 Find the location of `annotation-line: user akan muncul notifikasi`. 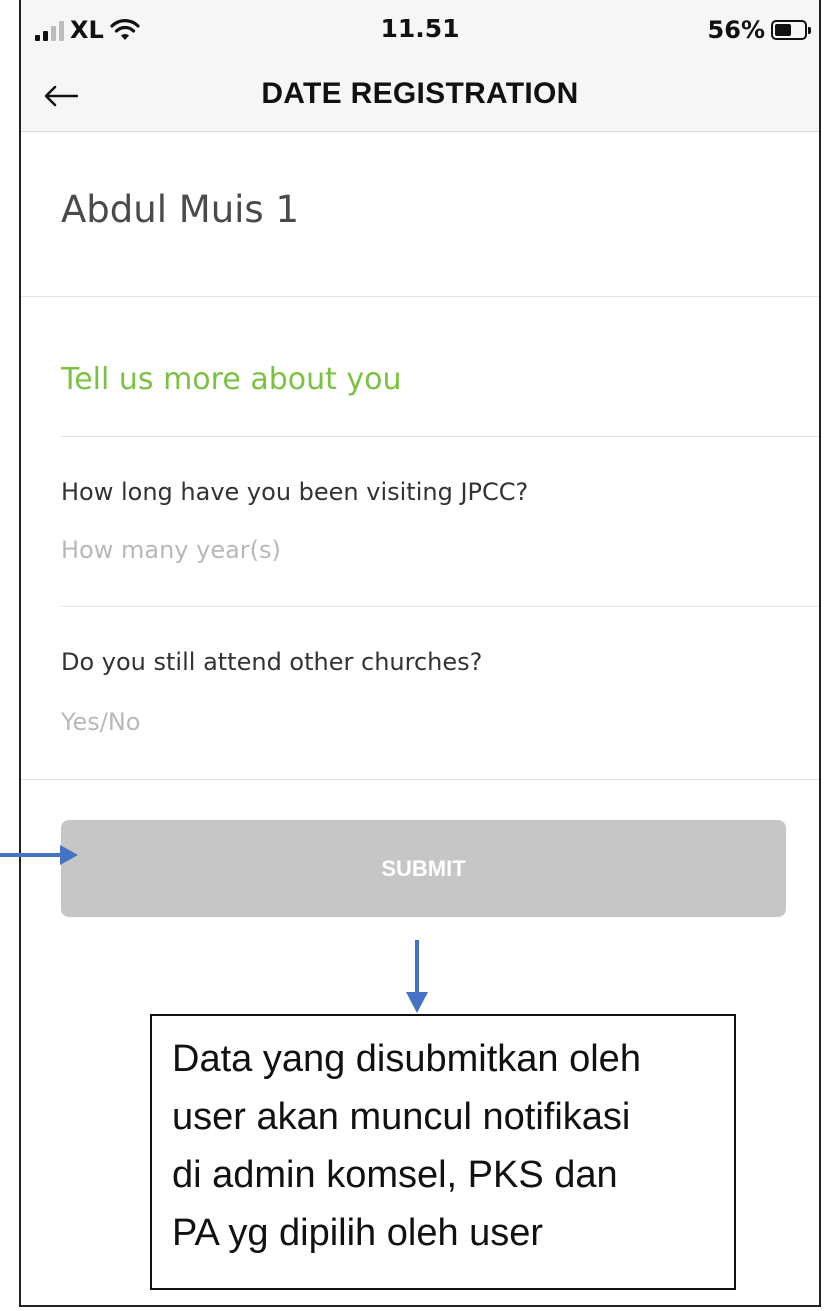

annotation-line: user akan muncul notifikasi is located at coordinates (401, 1117).